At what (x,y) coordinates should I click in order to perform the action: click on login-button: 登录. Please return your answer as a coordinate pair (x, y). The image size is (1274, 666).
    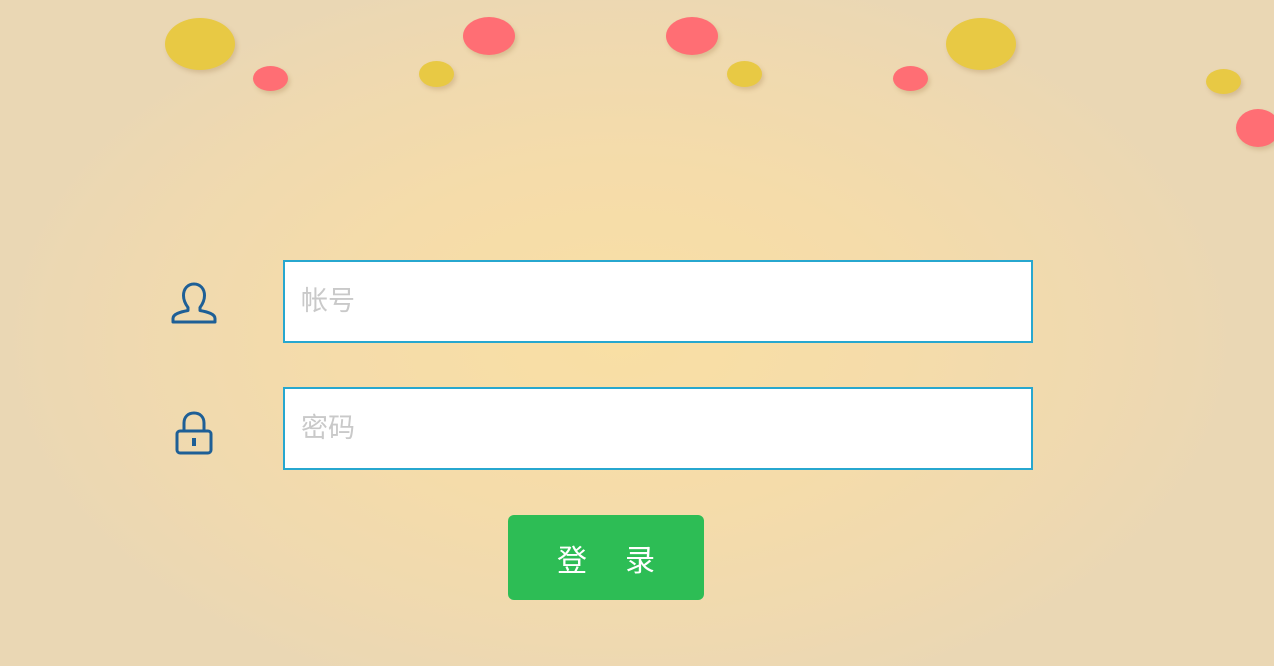
    Looking at the image, I should click on (606, 557).